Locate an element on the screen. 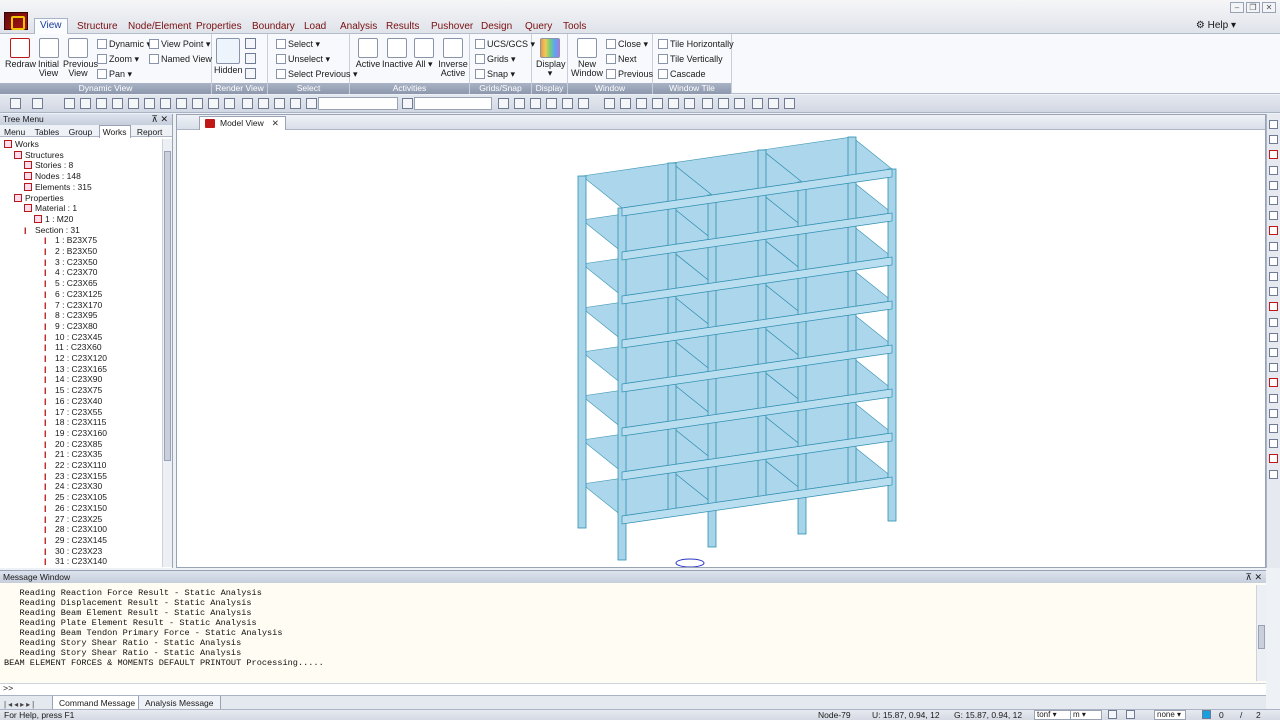 The height and width of the screenshot is (720, 1280). snap-point-icon is located at coordinates (723, 103).